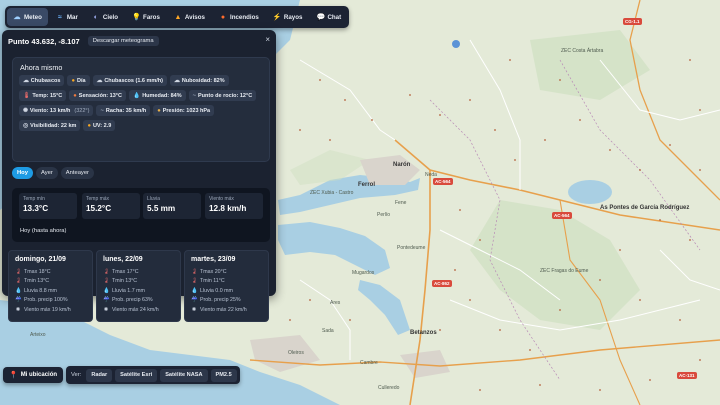 The image size is (720, 405). What do you see at coordinates (296, 353) in the screenshot?
I see `map-label: Oleiros` at bounding box center [296, 353].